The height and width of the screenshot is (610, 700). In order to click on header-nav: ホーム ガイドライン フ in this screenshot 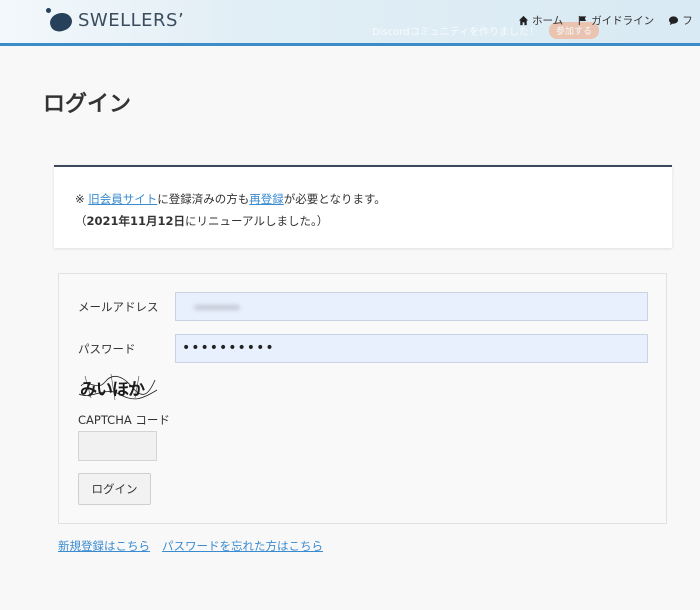, I will do `click(609, 20)`.